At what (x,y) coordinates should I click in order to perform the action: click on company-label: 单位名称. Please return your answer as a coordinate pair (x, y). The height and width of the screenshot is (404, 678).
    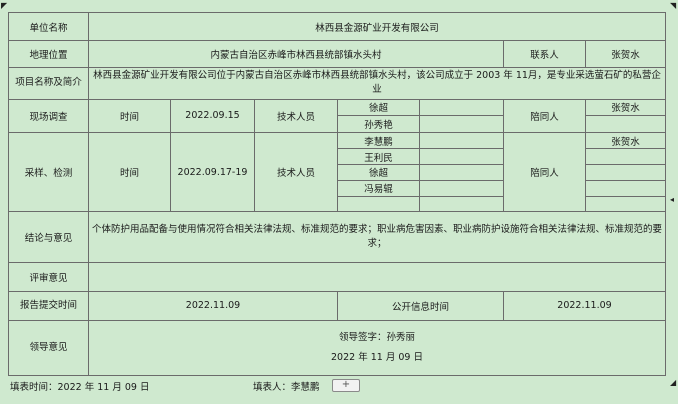
    Looking at the image, I should click on (48, 26).